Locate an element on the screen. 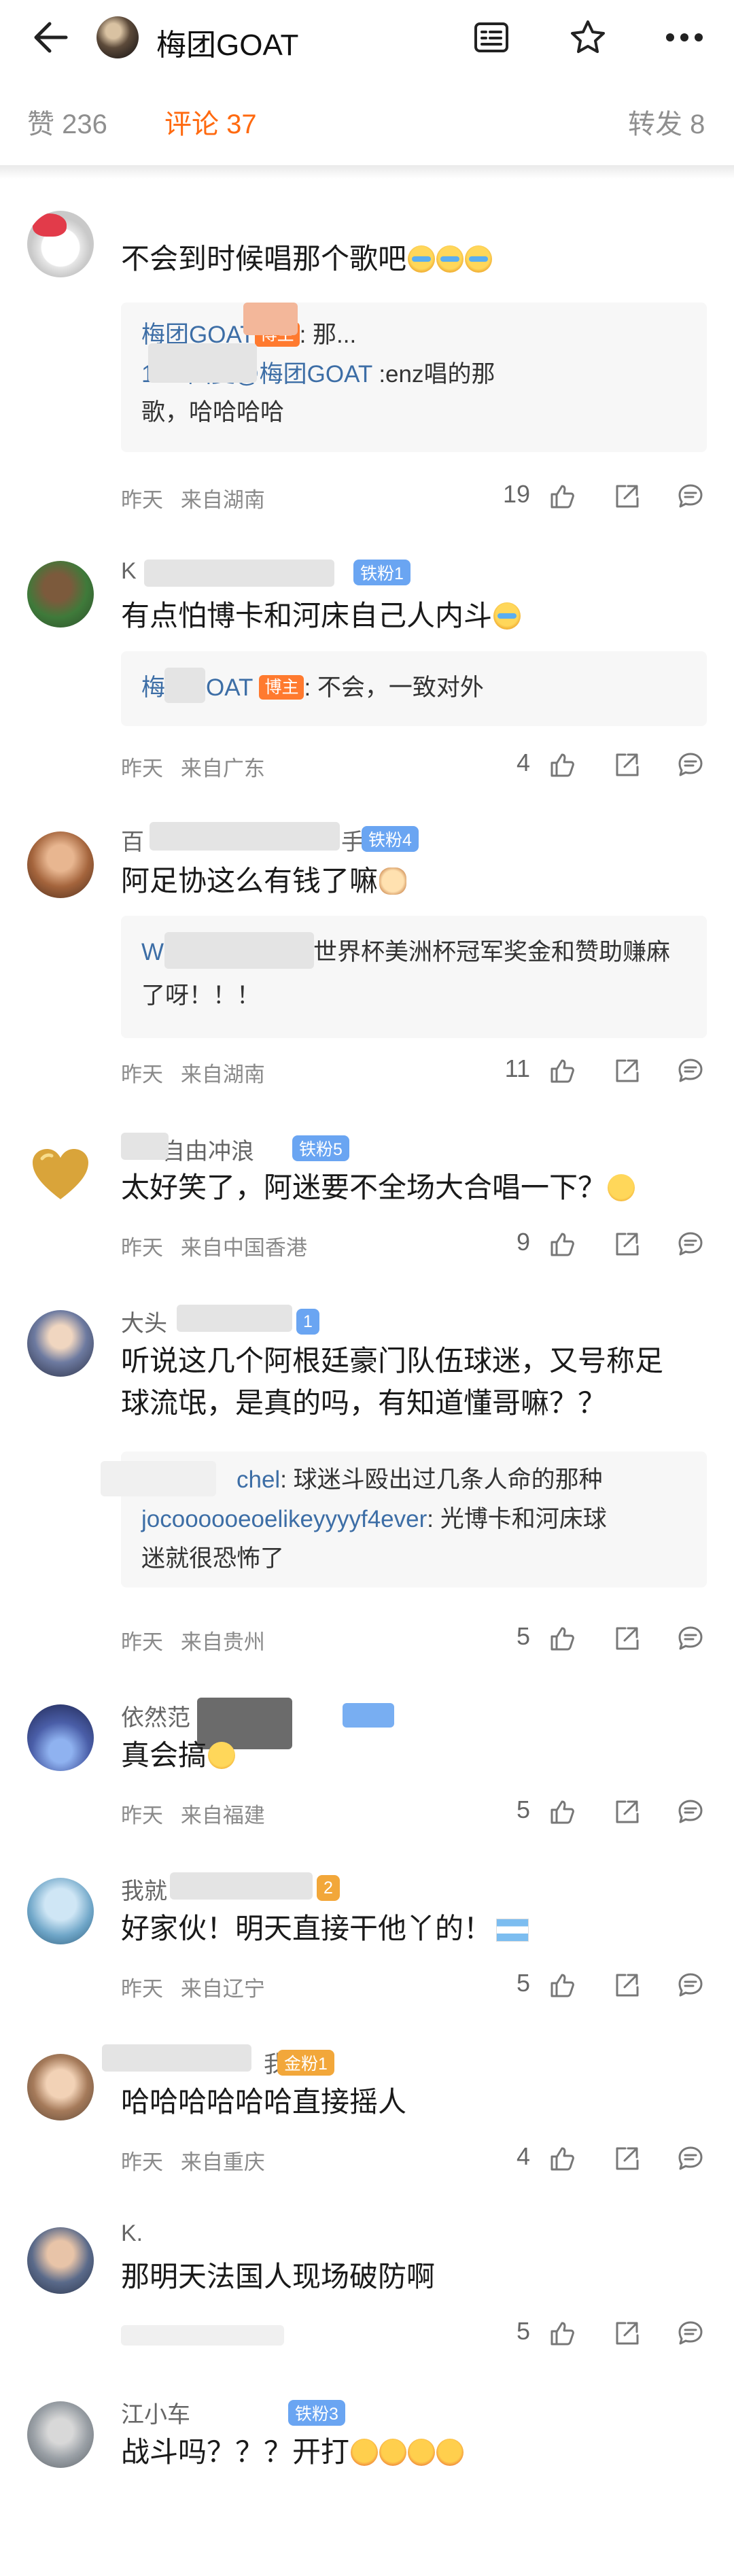 This screenshot has height=2576, width=734. comment-text: 球流氓，是真的吗，有知道懂哥嘛？？ is located at coordinates (364, 1403).